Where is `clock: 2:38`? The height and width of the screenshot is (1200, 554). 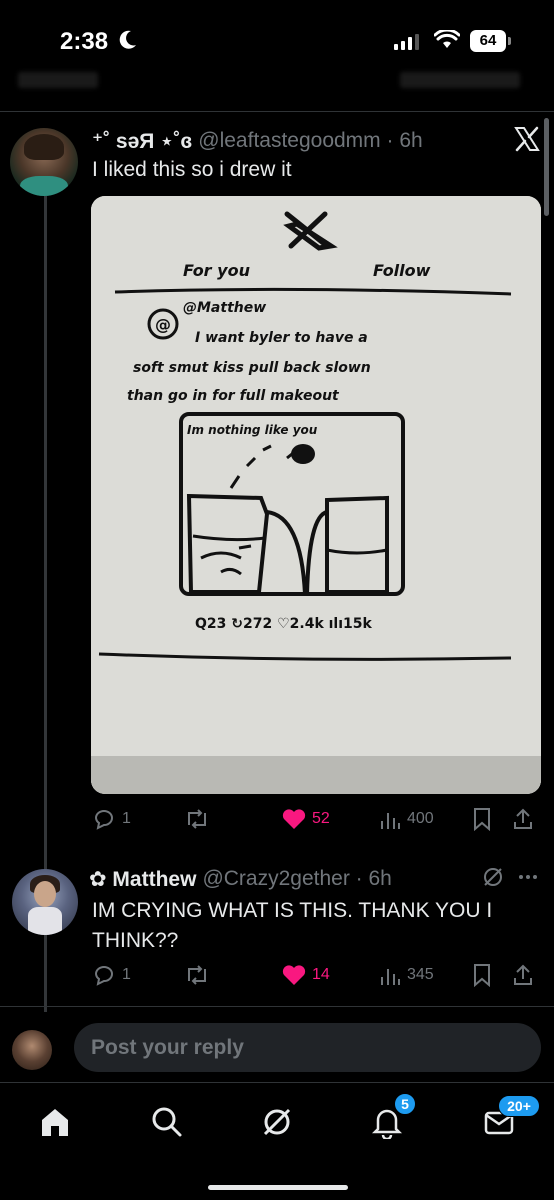
clock: 2:38 is located at coordinates (84, 41).